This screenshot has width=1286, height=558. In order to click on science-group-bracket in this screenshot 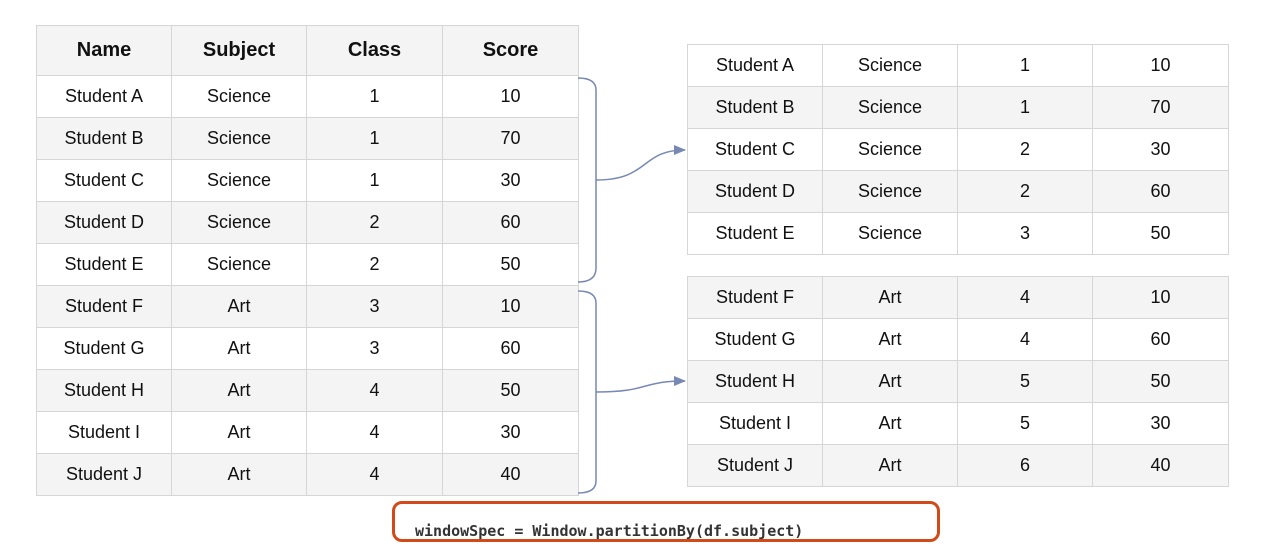, I will do `click(587, 180)`.